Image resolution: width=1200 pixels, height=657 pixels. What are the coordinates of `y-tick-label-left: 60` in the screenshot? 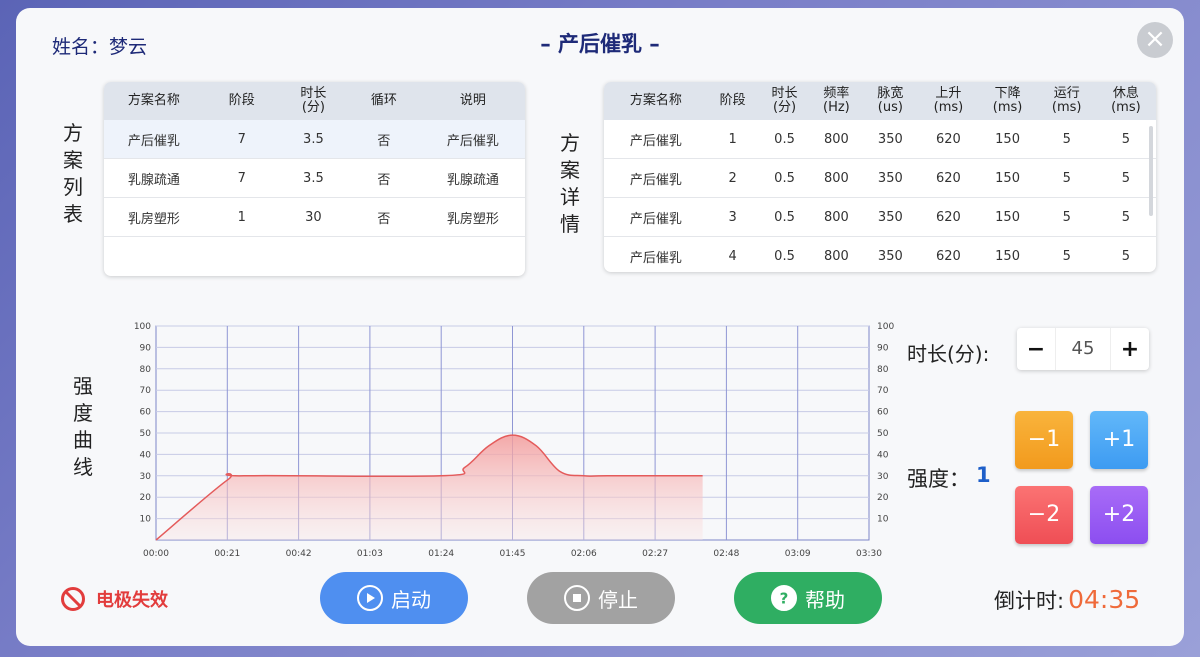 It's located at (146, 413).